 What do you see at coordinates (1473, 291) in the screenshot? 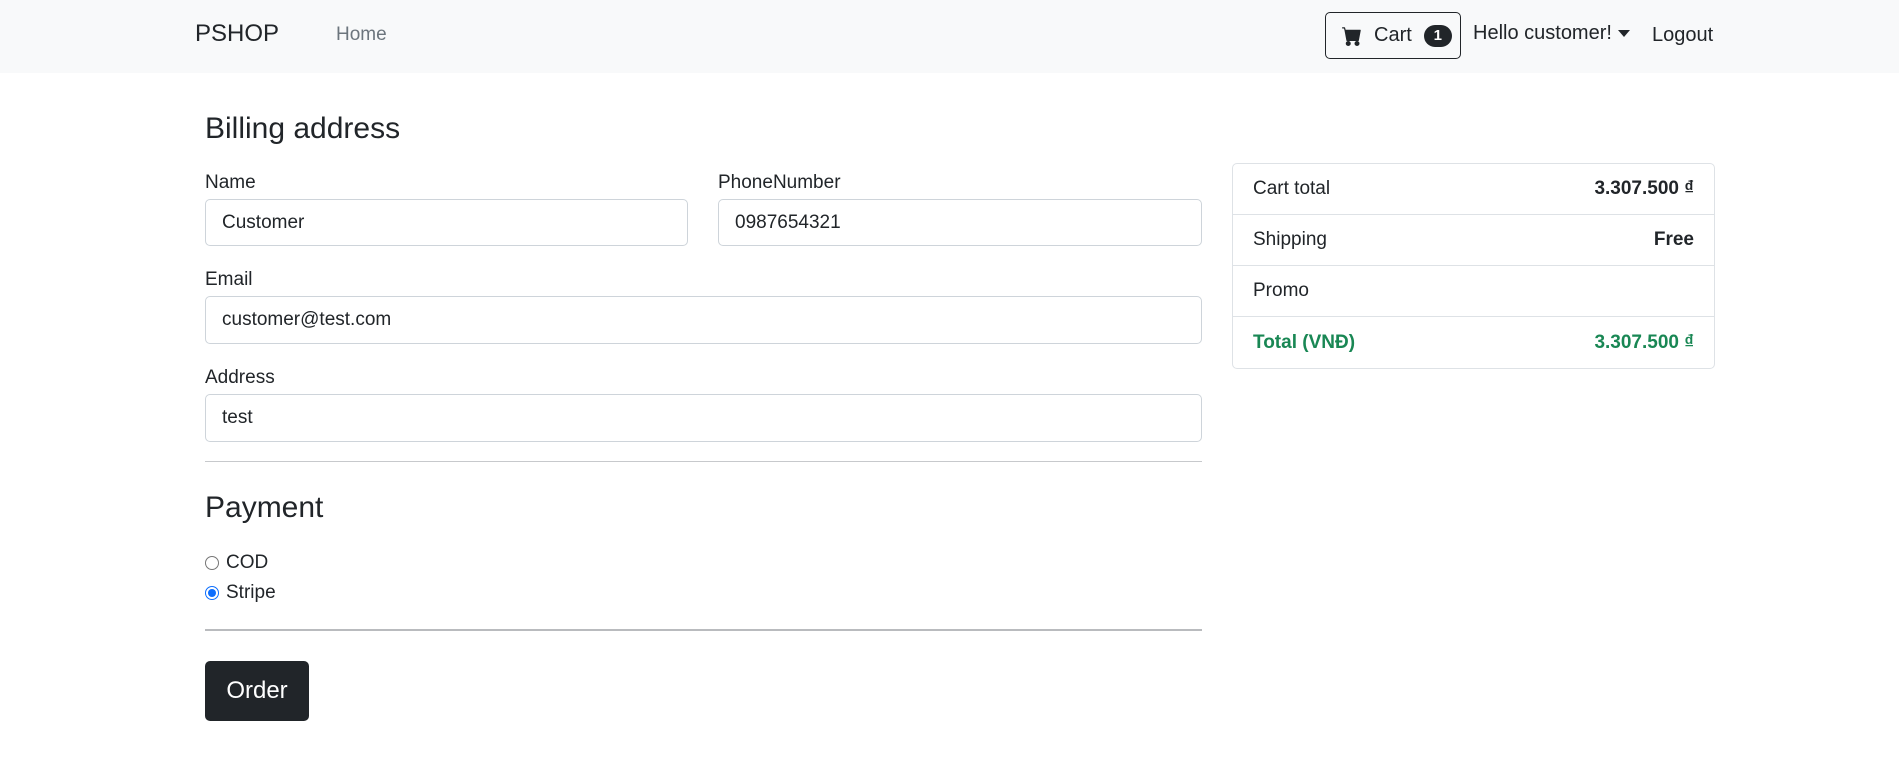
I see `summary-row-promo: Promo` at bounding box center [1473, 291].